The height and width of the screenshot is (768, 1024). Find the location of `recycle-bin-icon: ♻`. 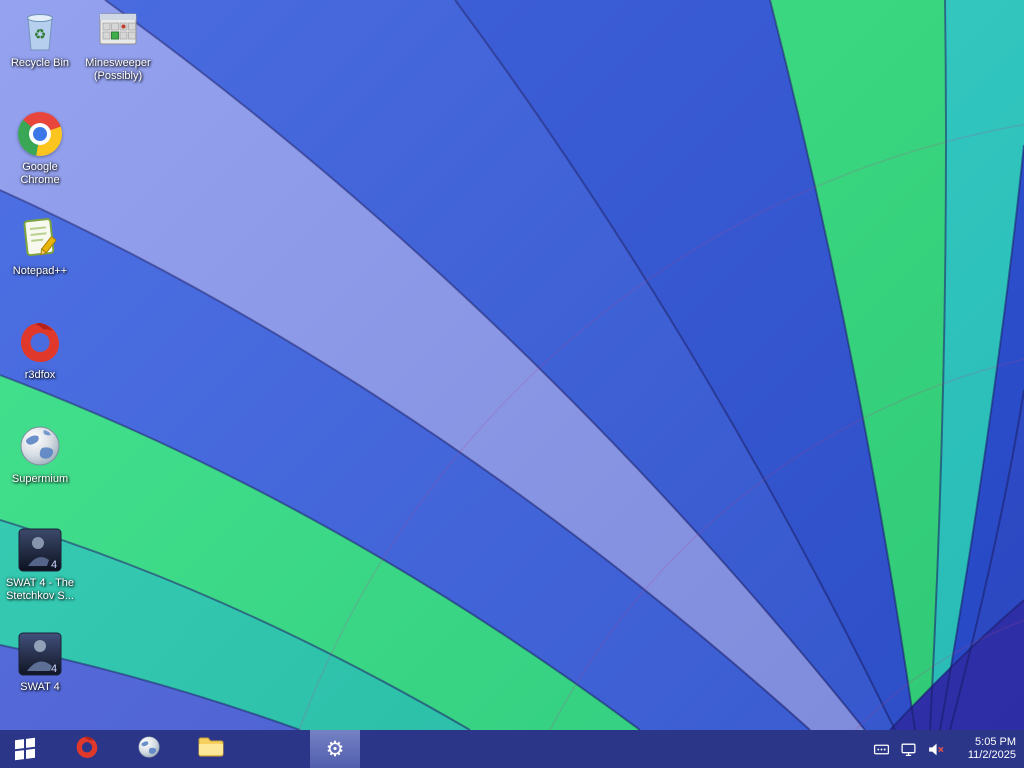

recycle-bin-icon: ♻ is located at coordinates (40, 30).